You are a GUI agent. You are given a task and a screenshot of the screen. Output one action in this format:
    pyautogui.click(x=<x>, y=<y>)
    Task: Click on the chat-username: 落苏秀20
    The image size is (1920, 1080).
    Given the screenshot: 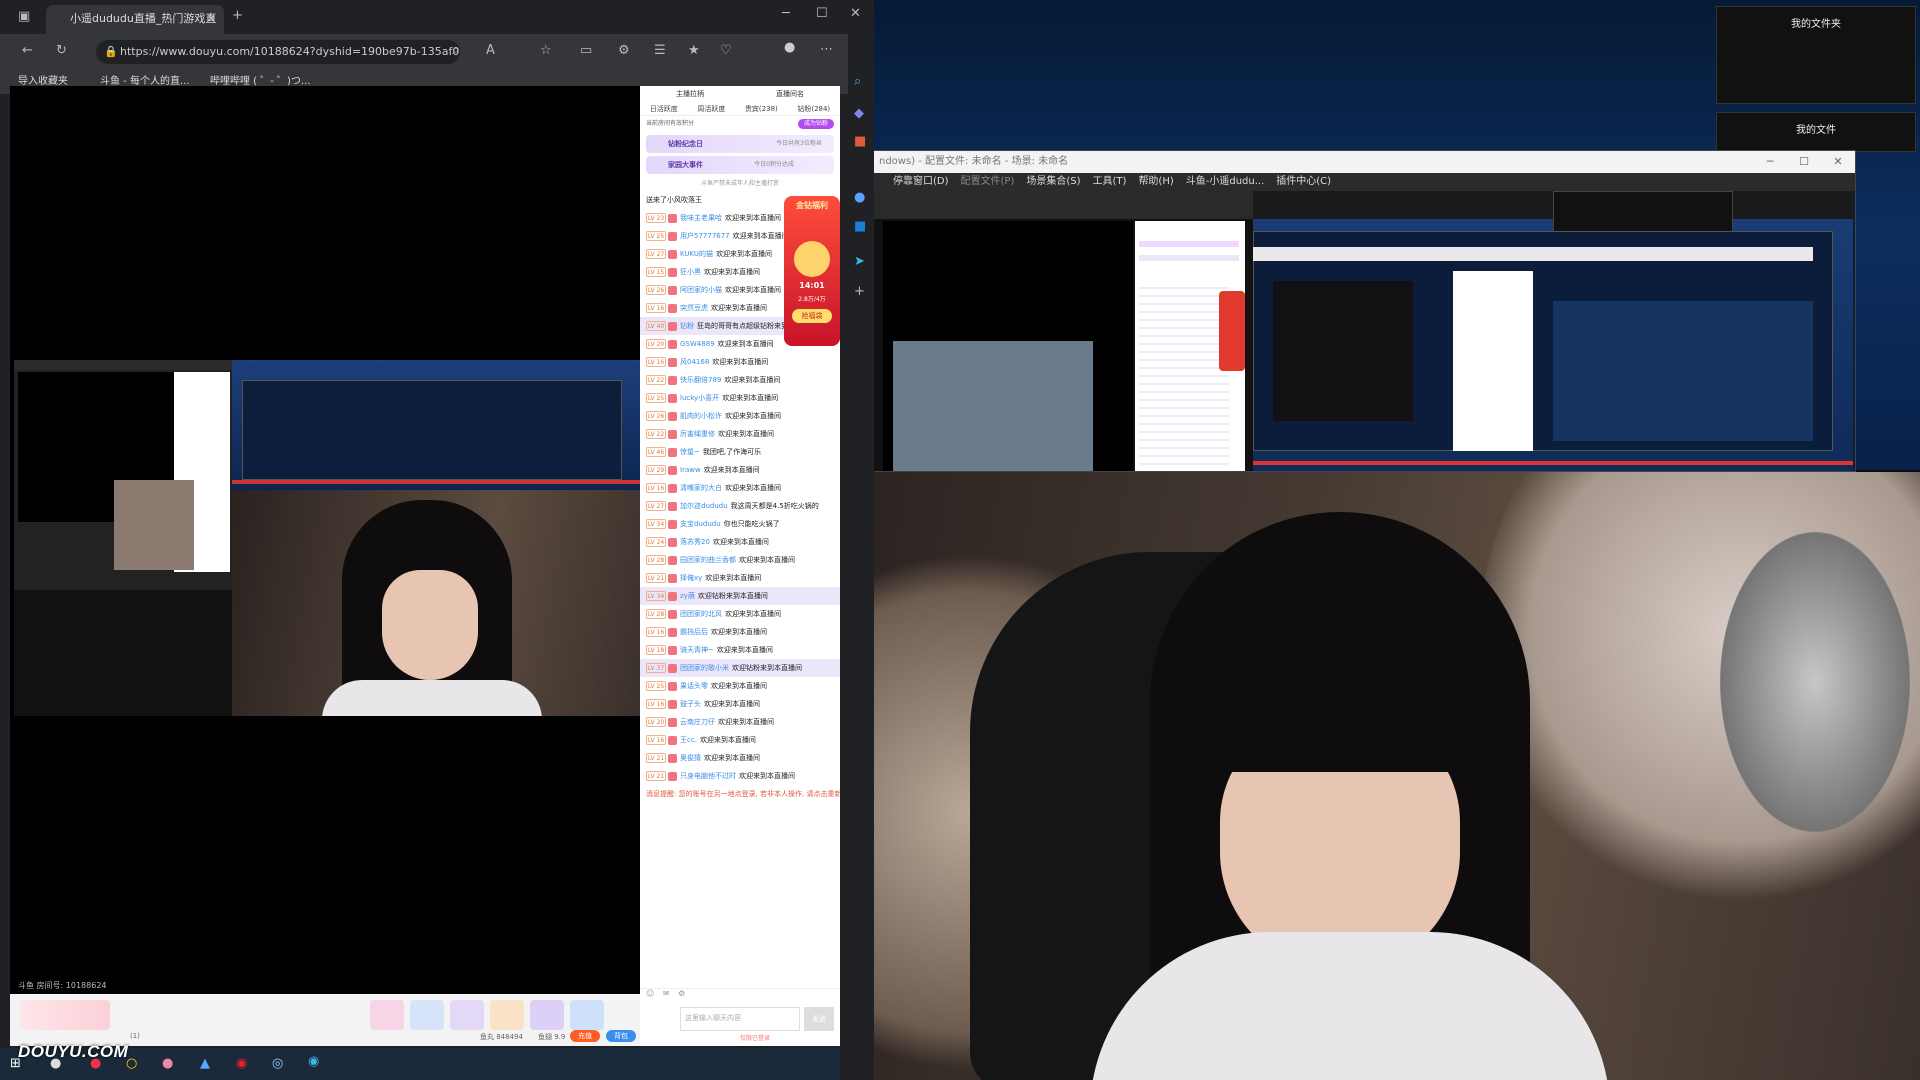 What is the action you would take?
    pyautogui.click(x=695, y=542)
    